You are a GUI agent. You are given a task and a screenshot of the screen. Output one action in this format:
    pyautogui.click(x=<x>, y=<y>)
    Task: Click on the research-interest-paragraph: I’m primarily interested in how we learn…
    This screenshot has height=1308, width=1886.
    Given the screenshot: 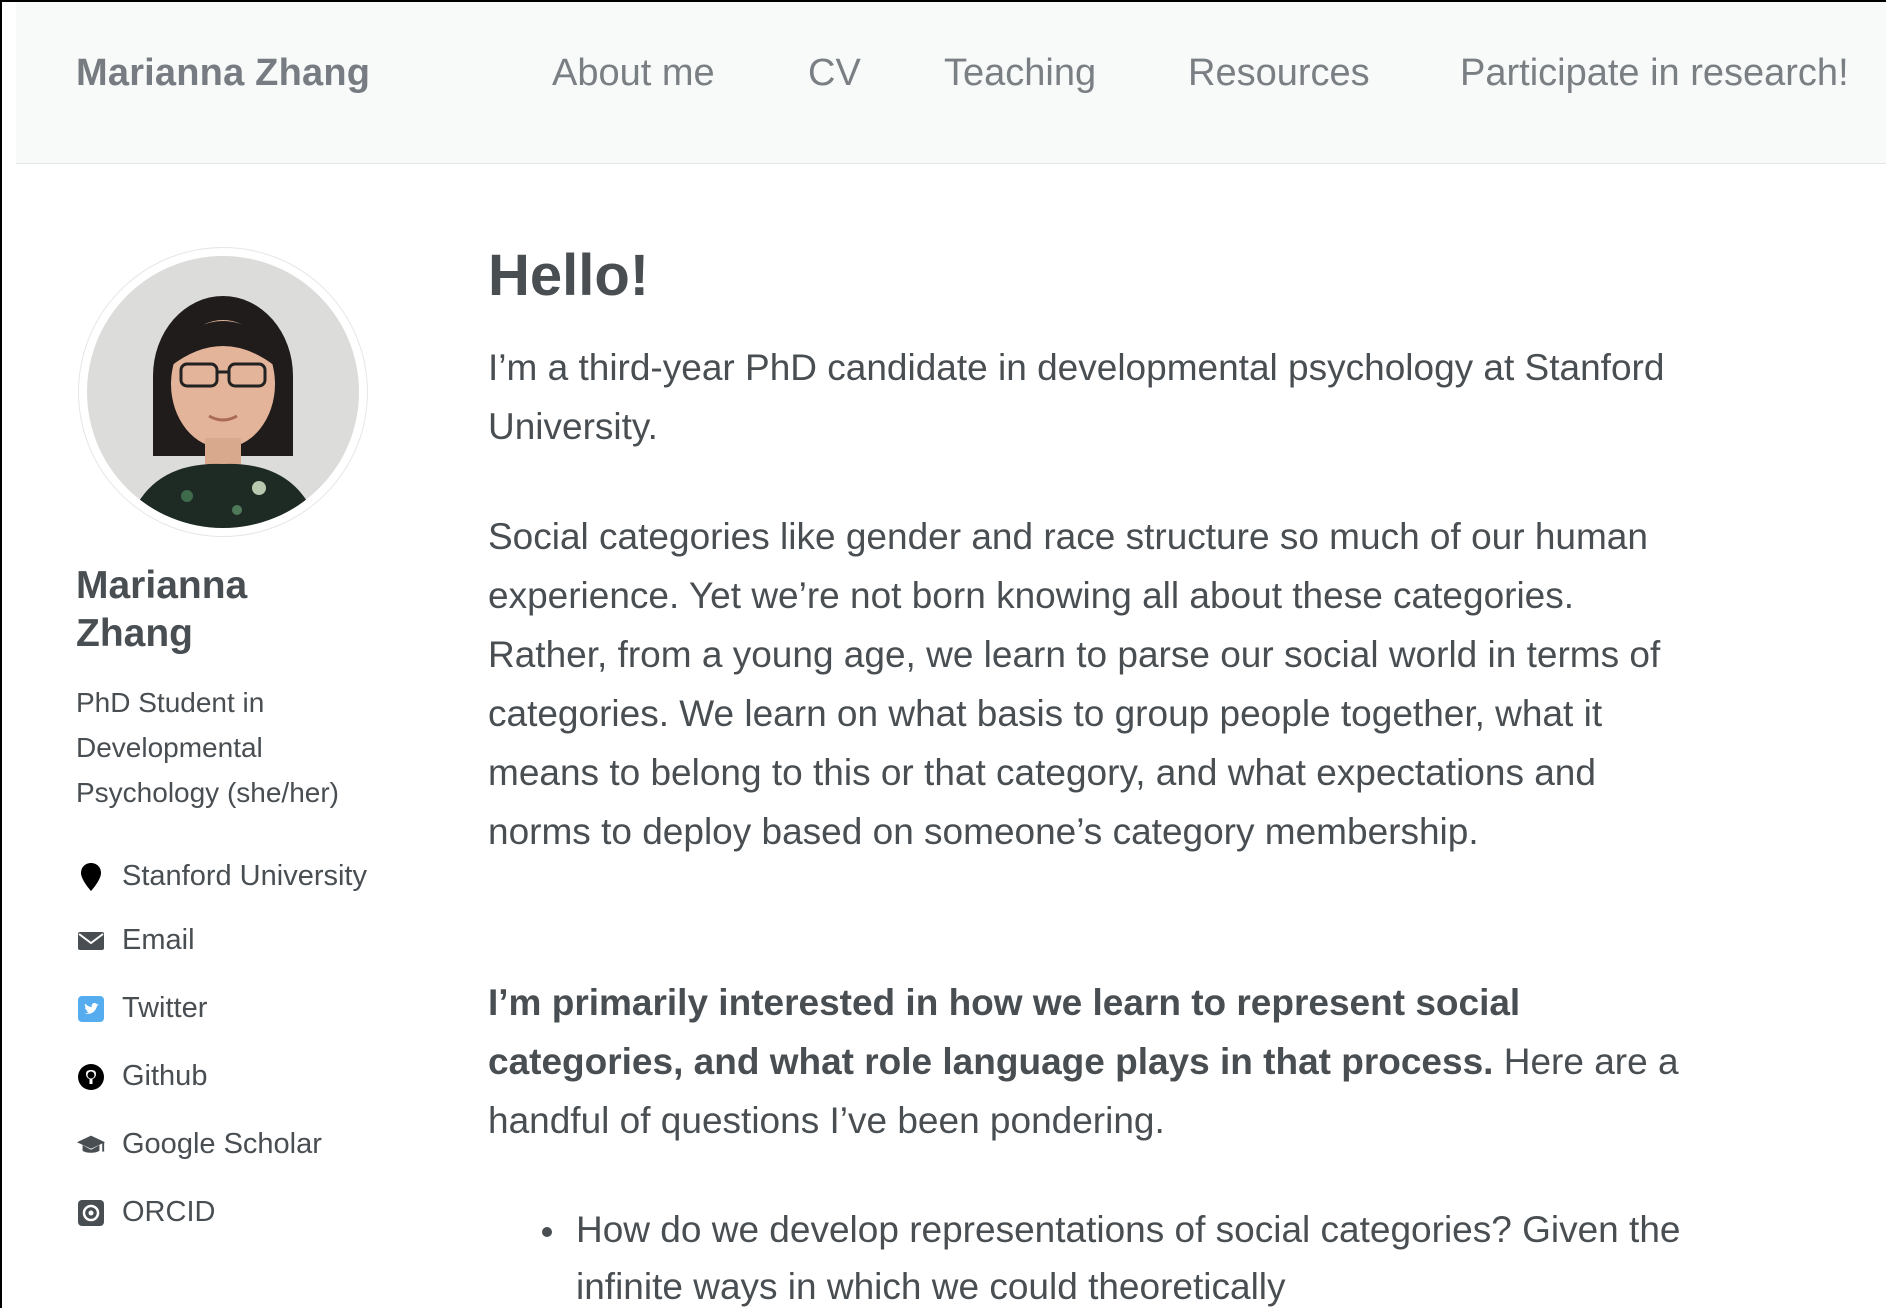 What is the action you would take?
    pyautogui.click(x=1088, y=1061)
    